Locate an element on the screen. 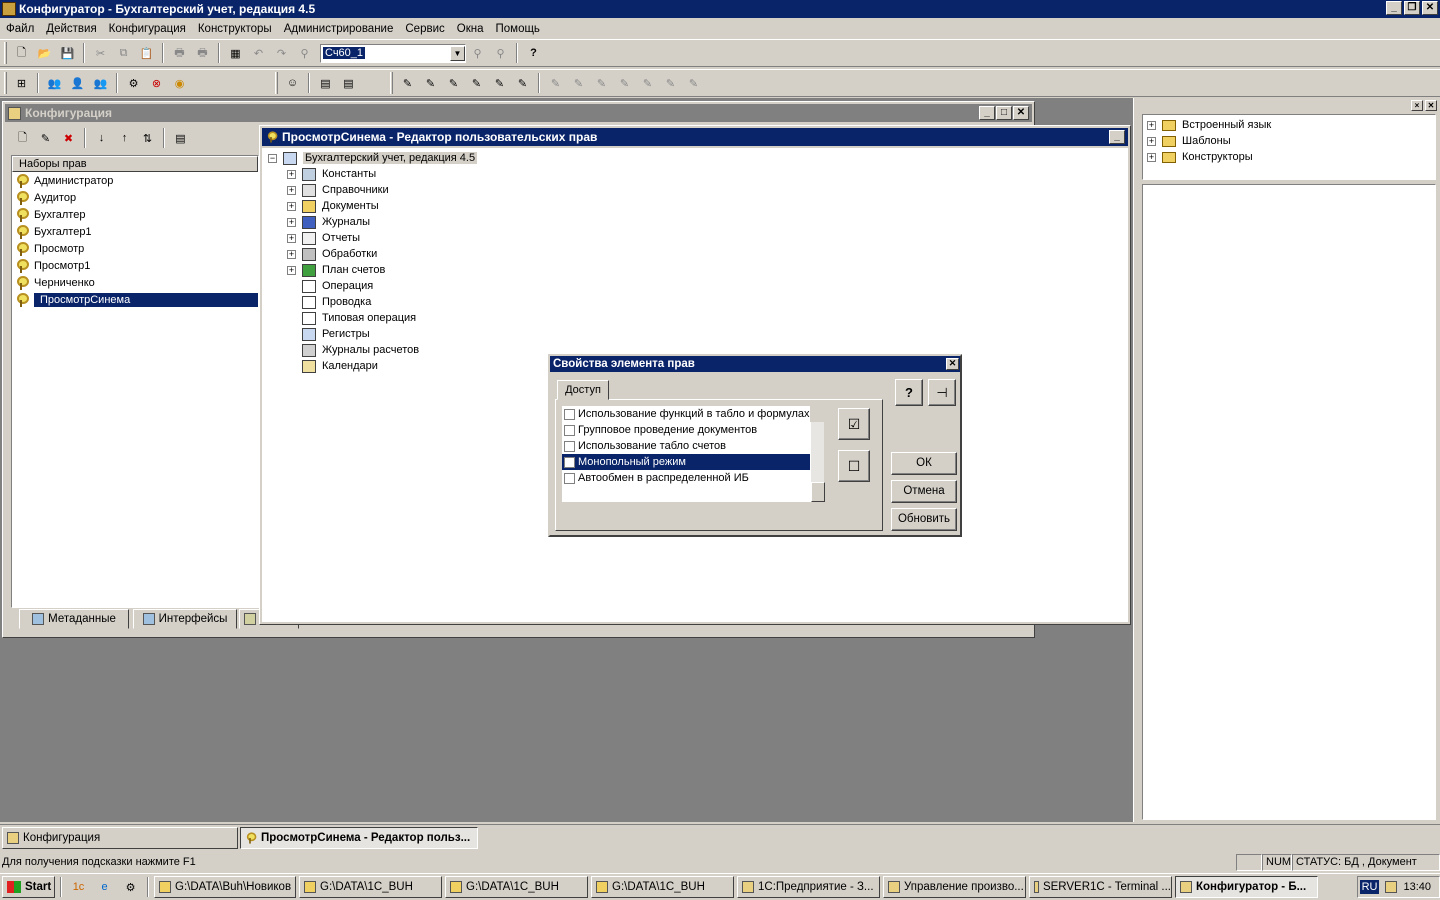 This screenshot has height=900, width=1440. editor-minimize-button: _ is located at coordinates (1117, 137).